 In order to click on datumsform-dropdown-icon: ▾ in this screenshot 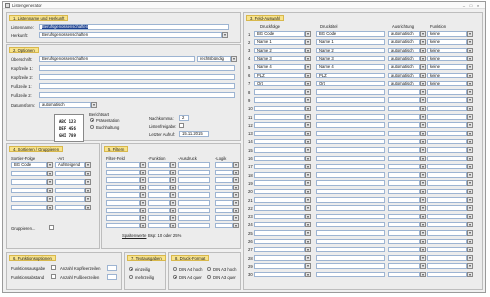, I will do `click(94, 105)`.